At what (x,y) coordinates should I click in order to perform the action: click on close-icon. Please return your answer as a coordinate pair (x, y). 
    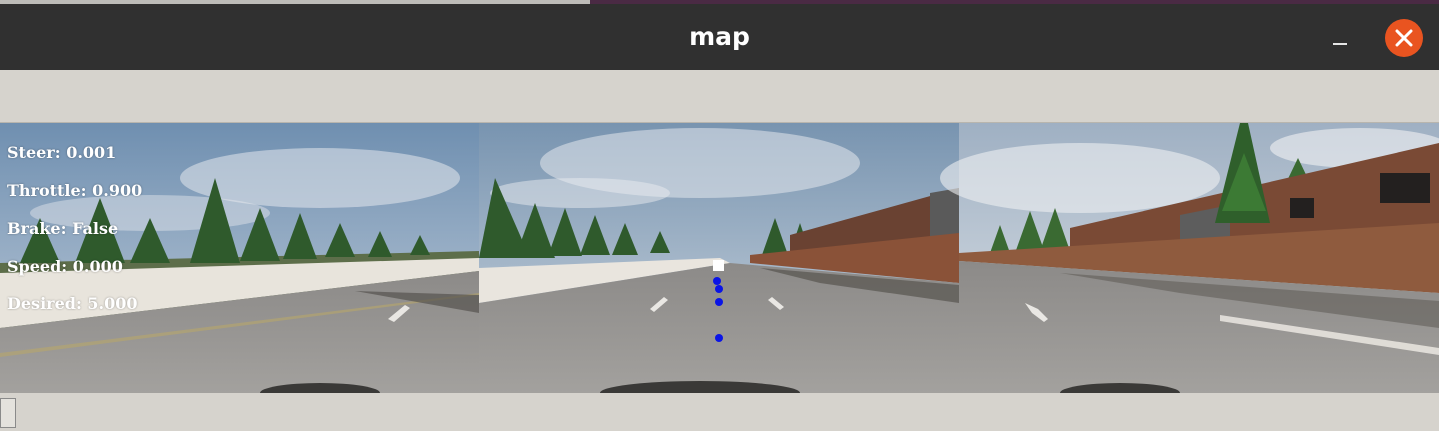
    Looking at the image, I should click on (1404, 38).